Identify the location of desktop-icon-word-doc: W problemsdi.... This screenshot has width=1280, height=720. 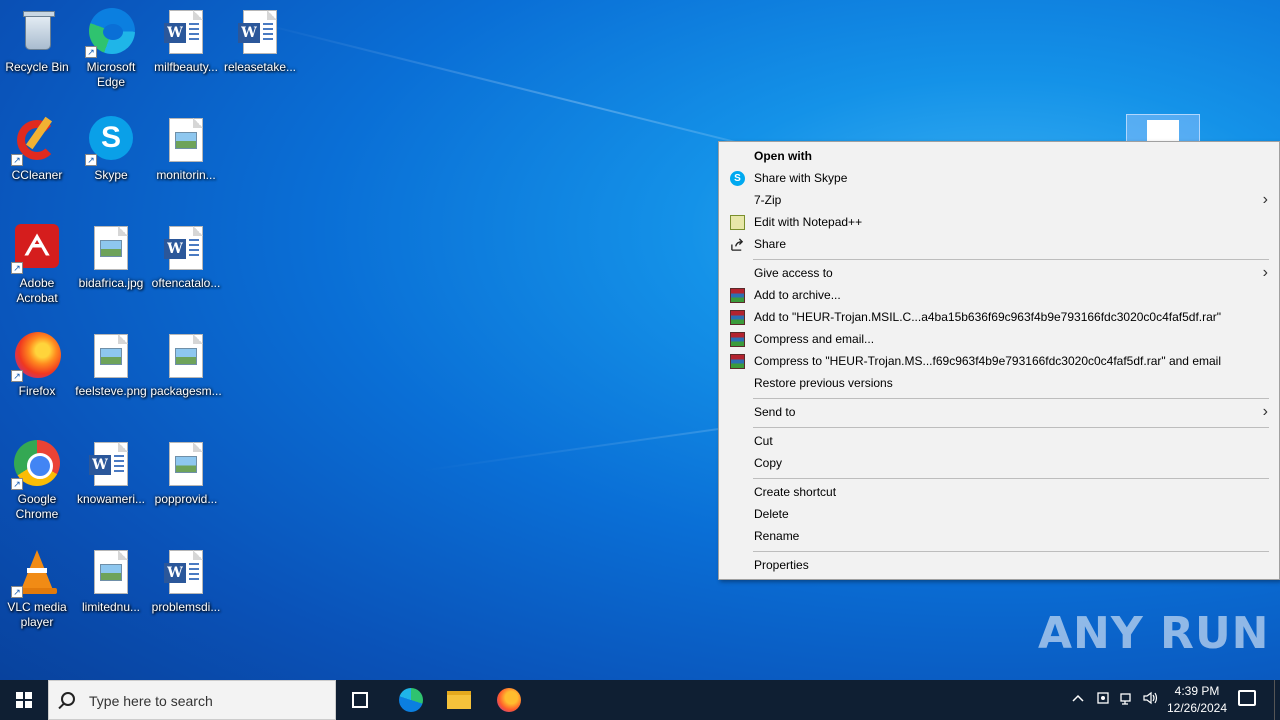
(186, 581).